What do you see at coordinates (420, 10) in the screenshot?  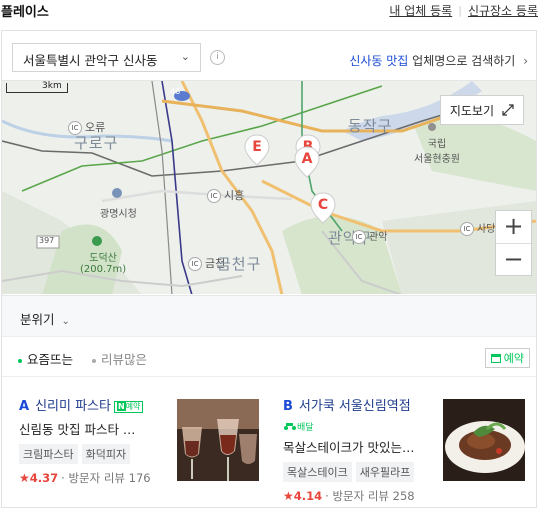 I see `my-business-link: 내 업체 등록` at bounding box center [420, 10].